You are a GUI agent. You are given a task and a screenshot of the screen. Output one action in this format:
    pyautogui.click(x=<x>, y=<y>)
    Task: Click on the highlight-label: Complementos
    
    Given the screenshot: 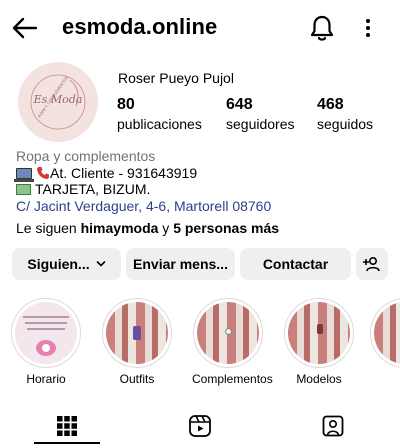 What is the action you would take?
    pyautogui.click(x=232, y=379)
    